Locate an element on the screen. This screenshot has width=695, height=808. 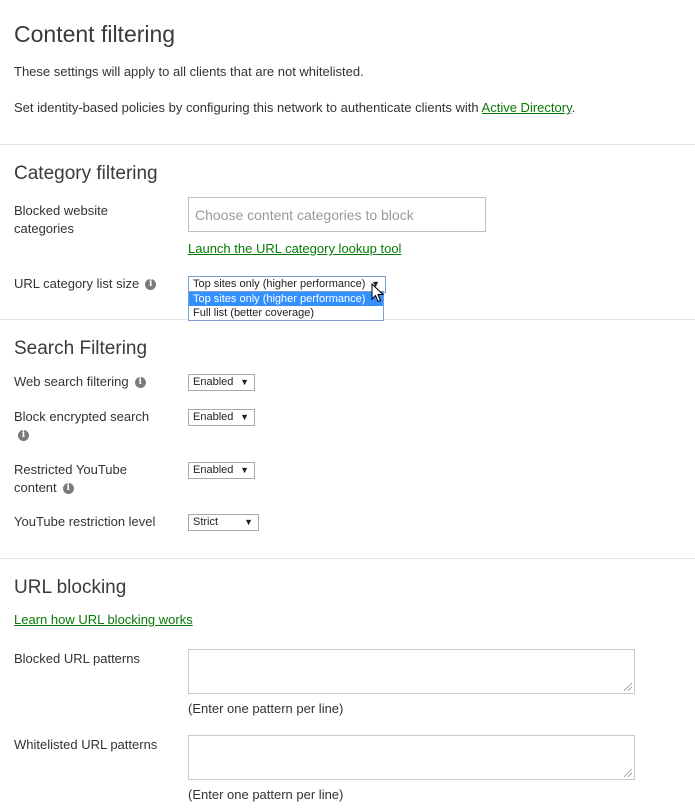
url-category-list-size-text: URL category list size is located at coordinates (77, 283).